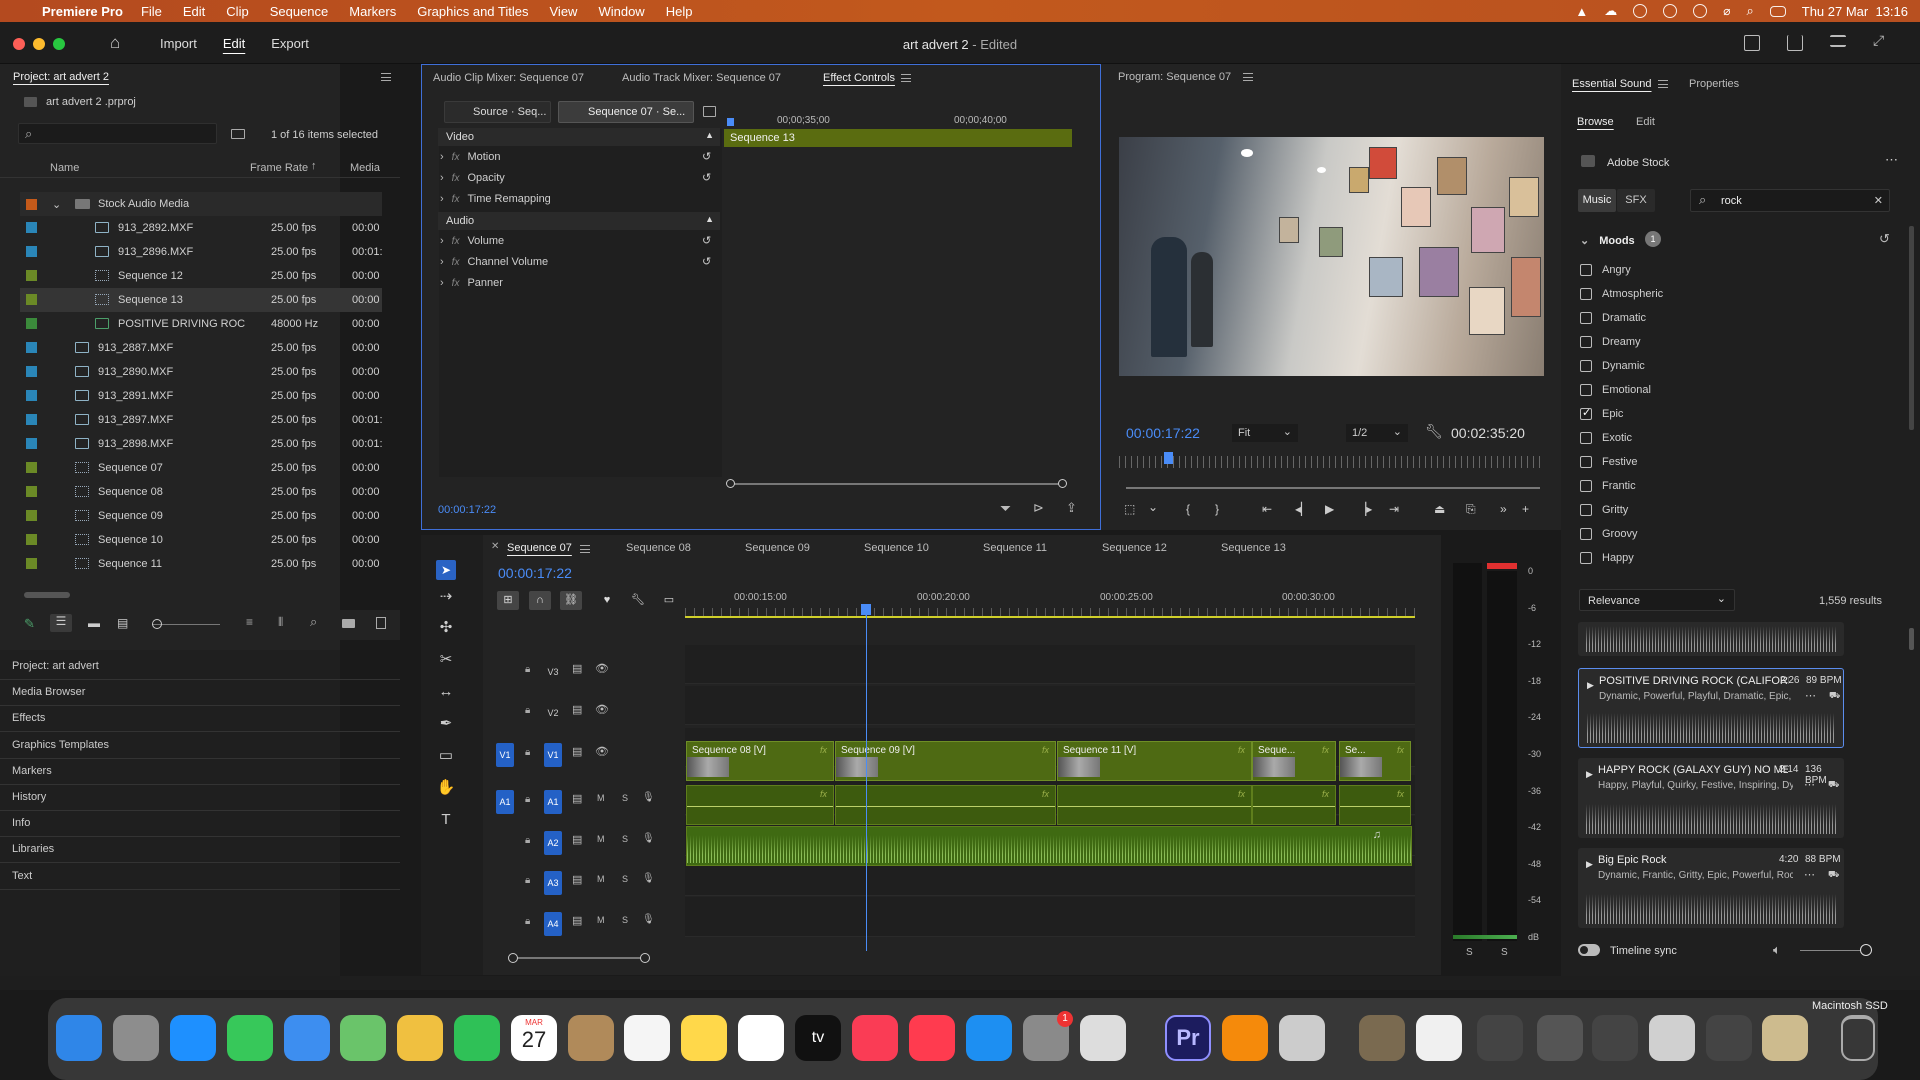  Describe the element at coordinates (60, 745) in the screenshot. I see `panel-list-item: Graphics Templates` at that location.